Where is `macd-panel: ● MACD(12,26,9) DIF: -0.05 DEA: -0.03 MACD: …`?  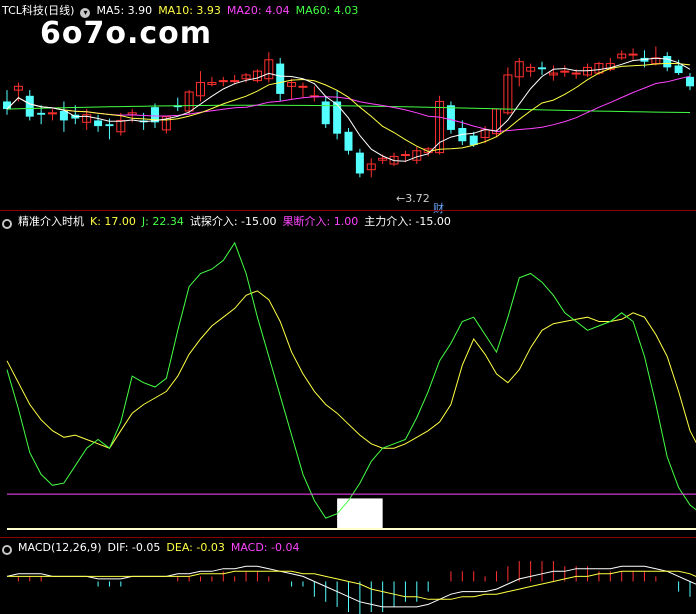 macd-panel: ● MACD(12,26,9) DIF: -0.05 DEA: -0.03 MACD: … is located at coordinates (348, 576).